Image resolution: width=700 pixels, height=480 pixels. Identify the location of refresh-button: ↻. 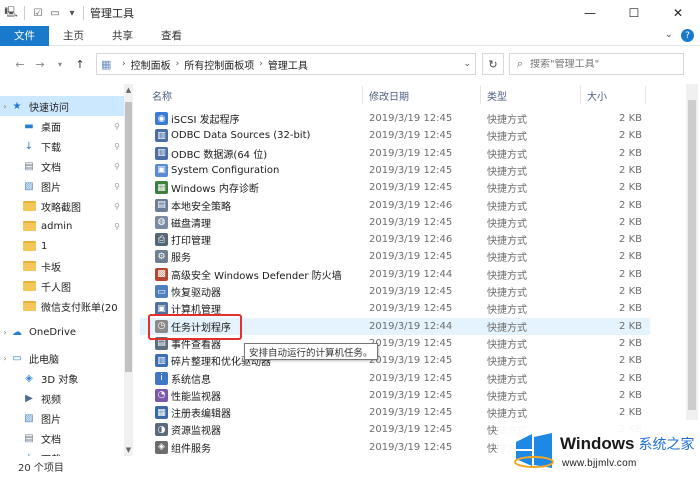
(493, 64).